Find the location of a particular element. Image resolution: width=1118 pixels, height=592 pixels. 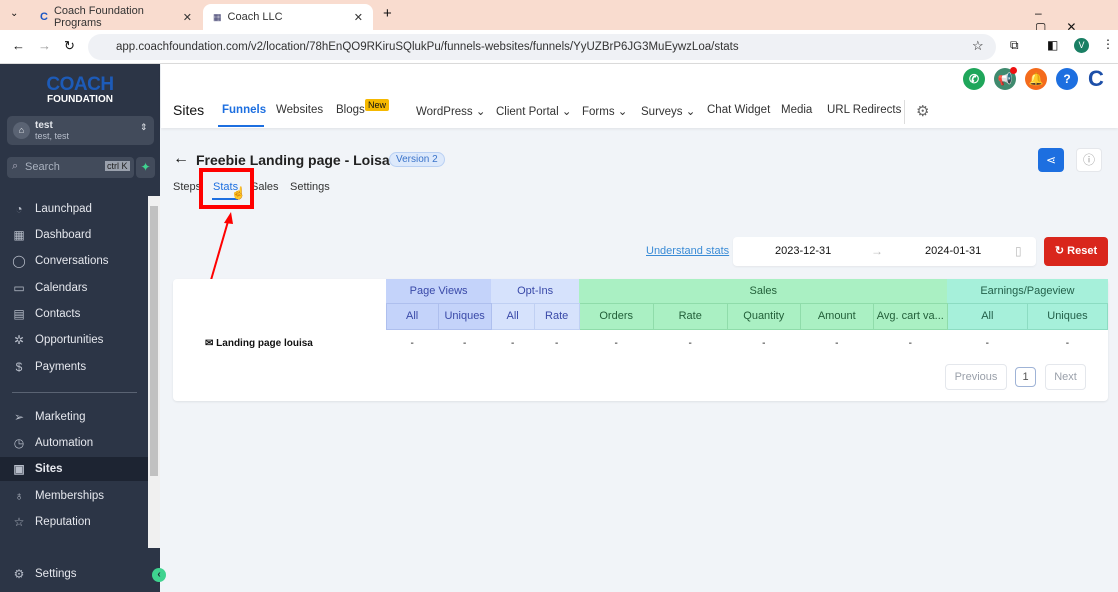

sidebar-item-sites: ▣ Sites is located at coordinates (74, 469).